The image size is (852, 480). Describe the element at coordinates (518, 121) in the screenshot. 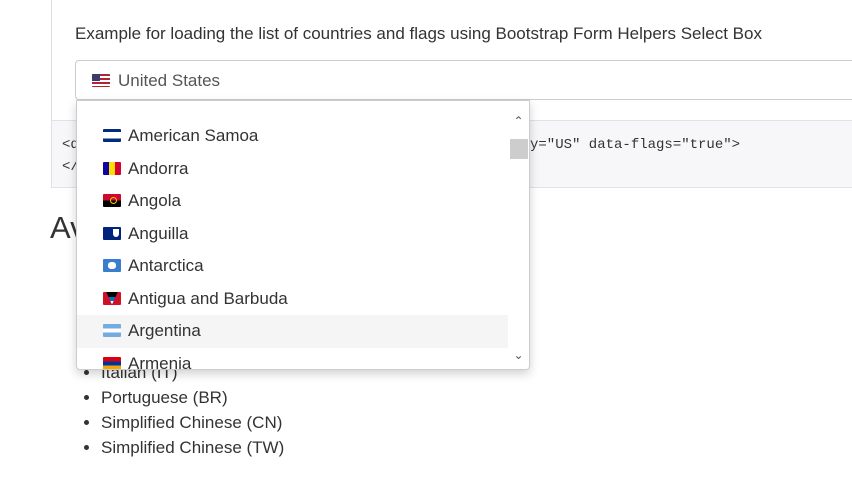

I see `chevron-up-icon: ⌃` at that location.